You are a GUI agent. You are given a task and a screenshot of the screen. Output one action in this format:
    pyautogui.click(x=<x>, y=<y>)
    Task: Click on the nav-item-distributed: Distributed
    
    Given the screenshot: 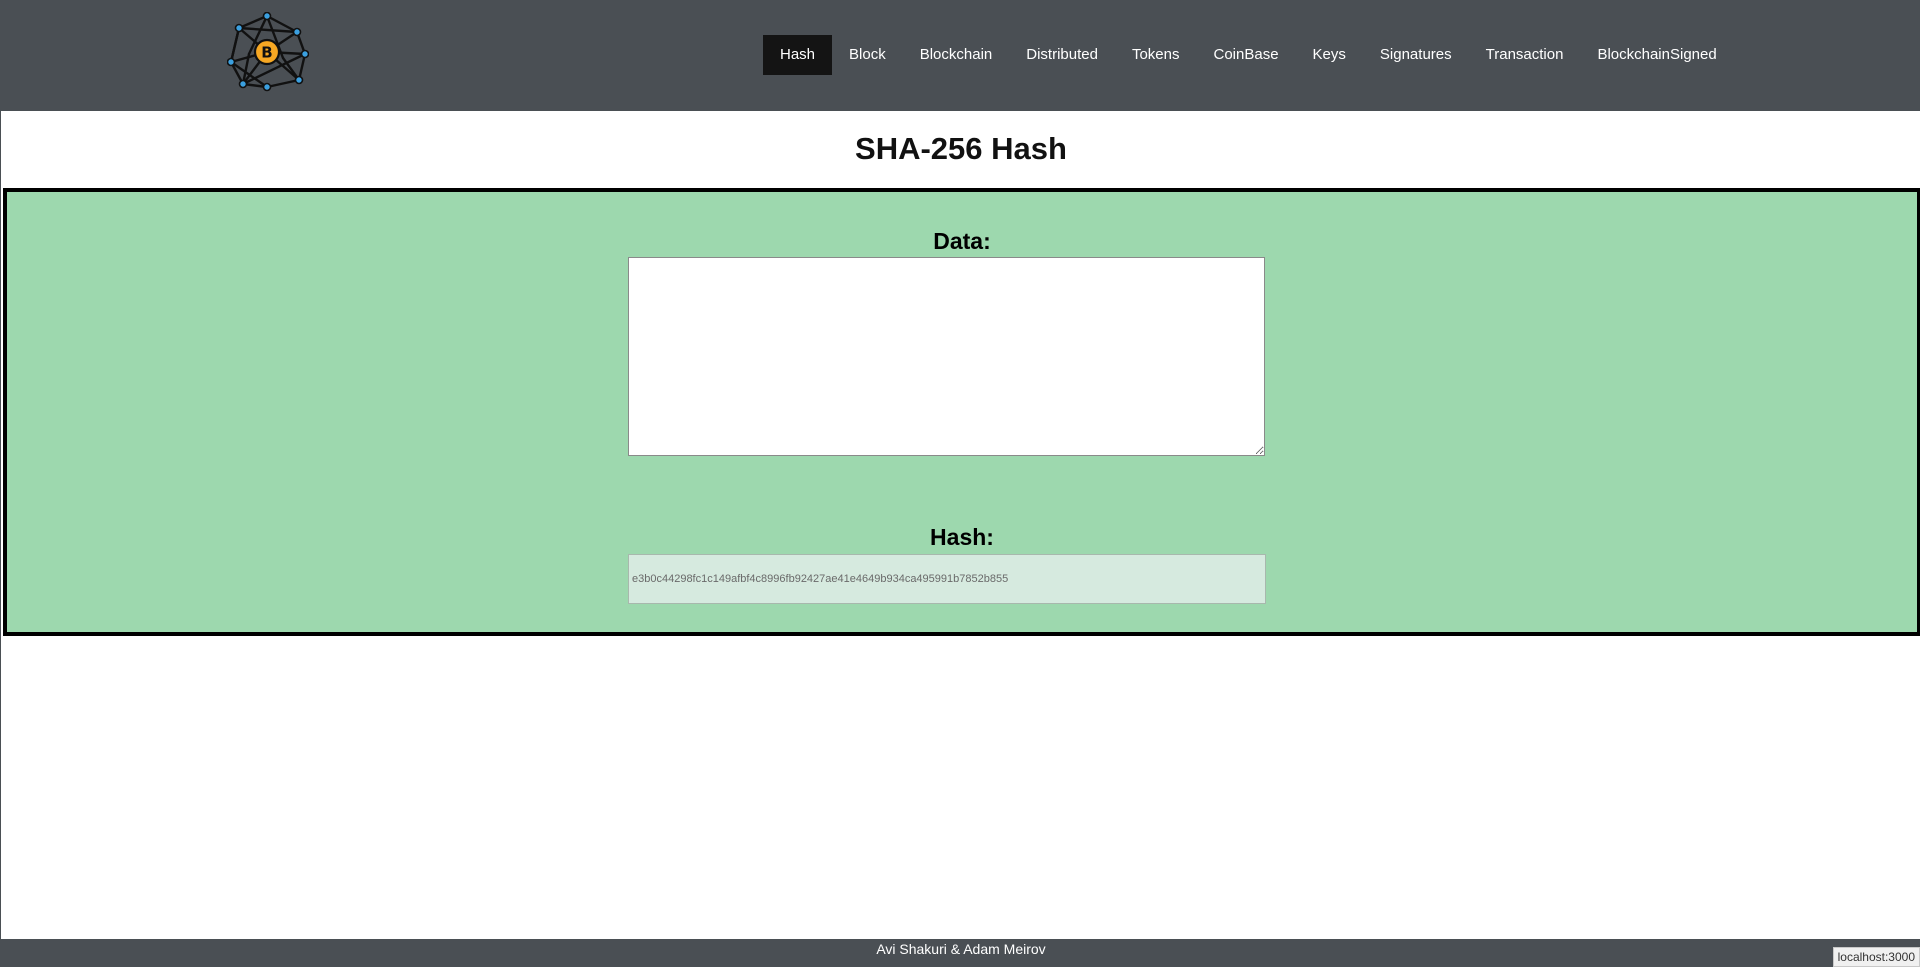 What is the action you would take?
    pyautogui.click(x=1062, y=55)
    